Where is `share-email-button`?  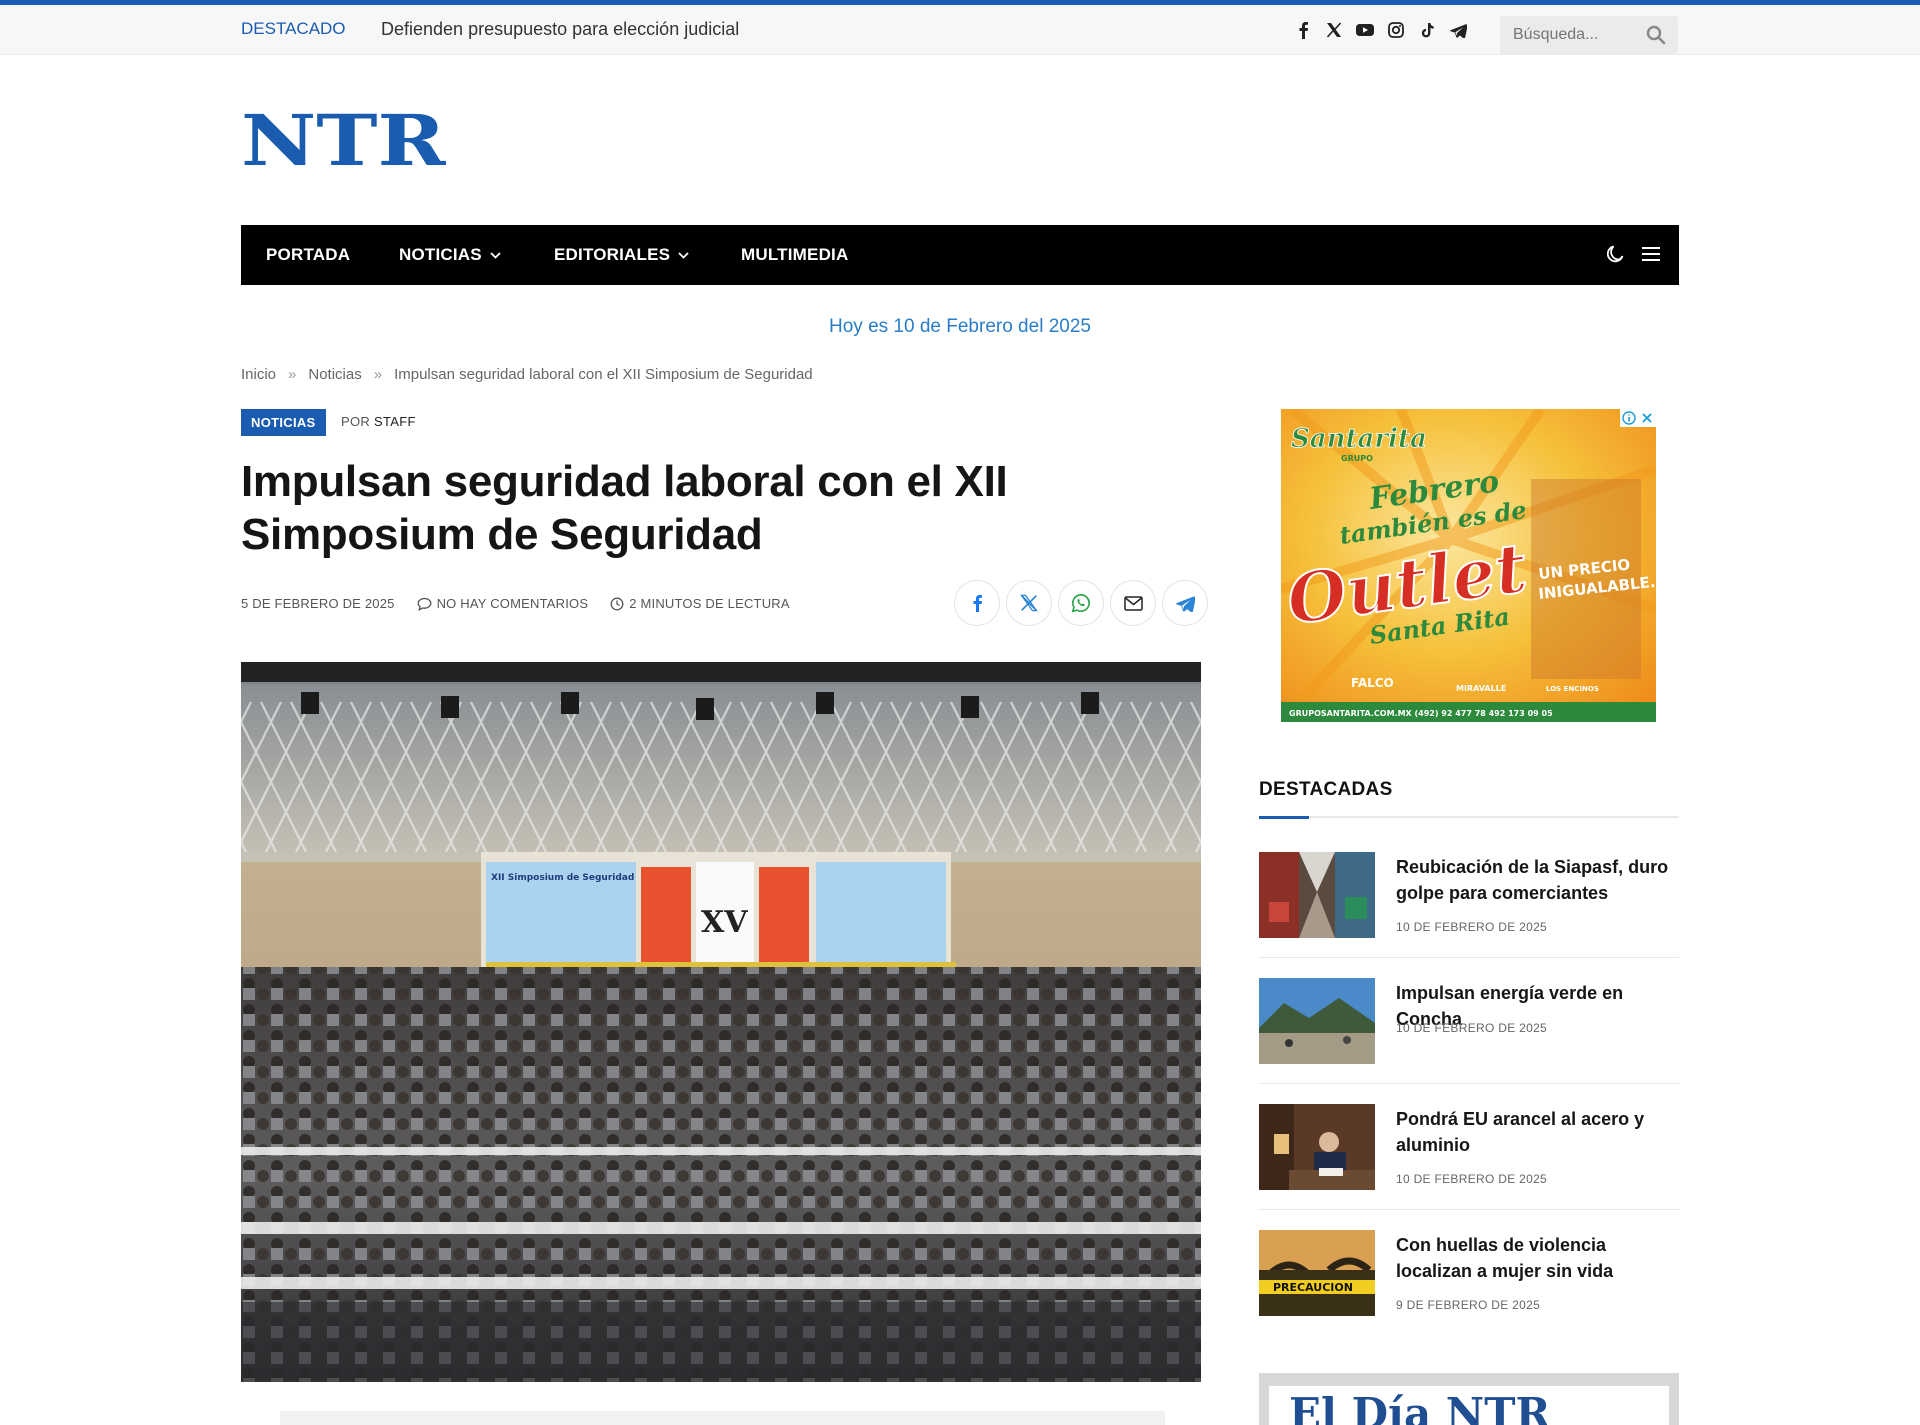 share-email-button is located at coordinates (1133, 603).